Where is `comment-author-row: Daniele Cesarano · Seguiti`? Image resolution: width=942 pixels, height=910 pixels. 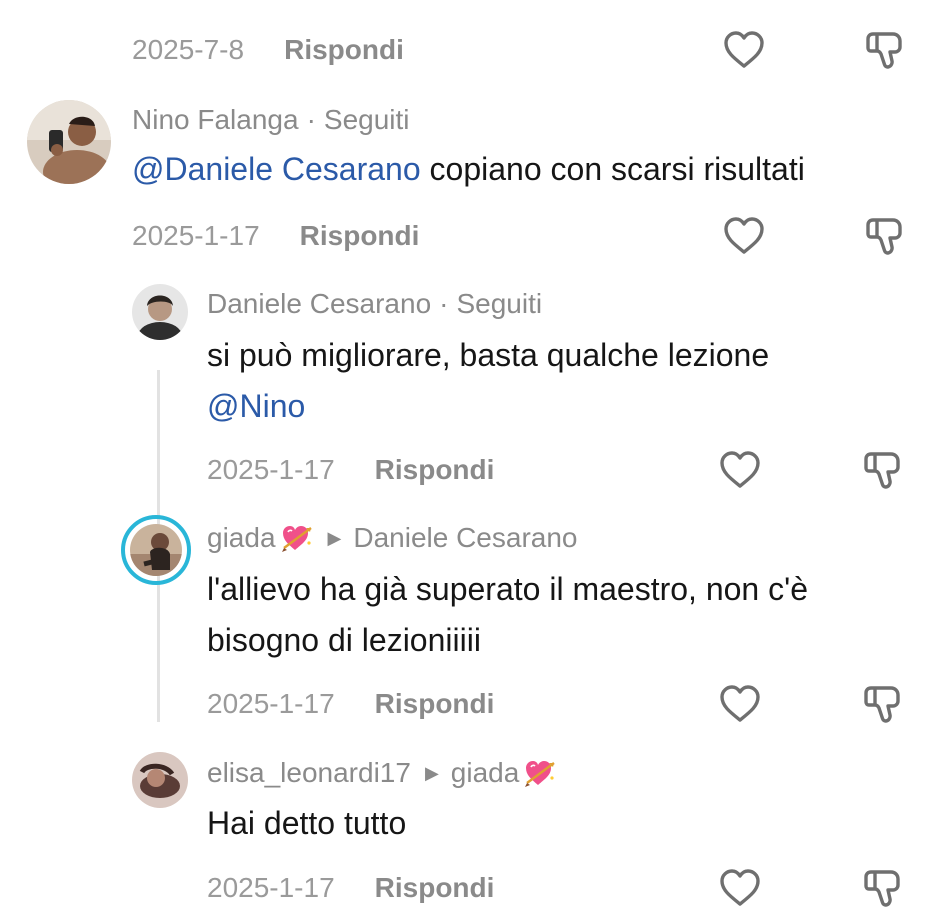
comment-author-row: Daniele Cesarano · Seguiti is located at coordinates (374, 304).